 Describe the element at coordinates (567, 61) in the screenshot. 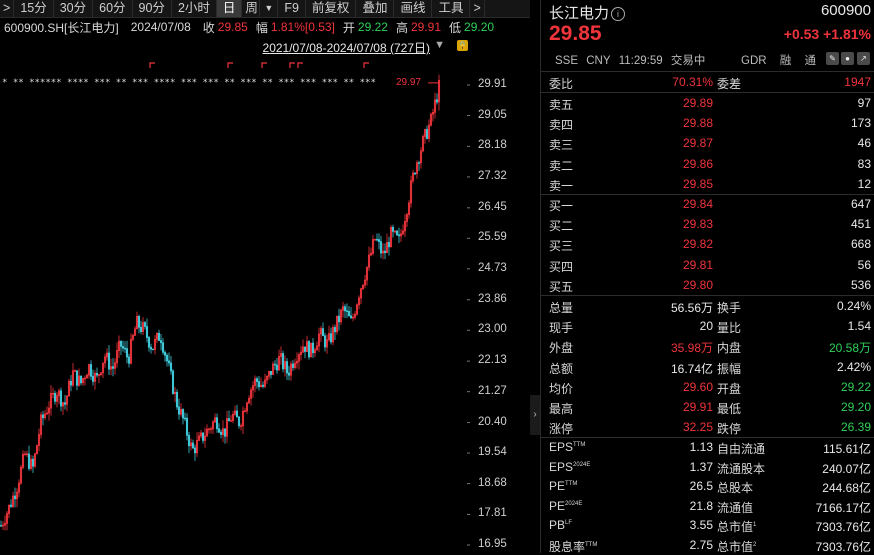

I see `exchange-label: SSE` at that location.